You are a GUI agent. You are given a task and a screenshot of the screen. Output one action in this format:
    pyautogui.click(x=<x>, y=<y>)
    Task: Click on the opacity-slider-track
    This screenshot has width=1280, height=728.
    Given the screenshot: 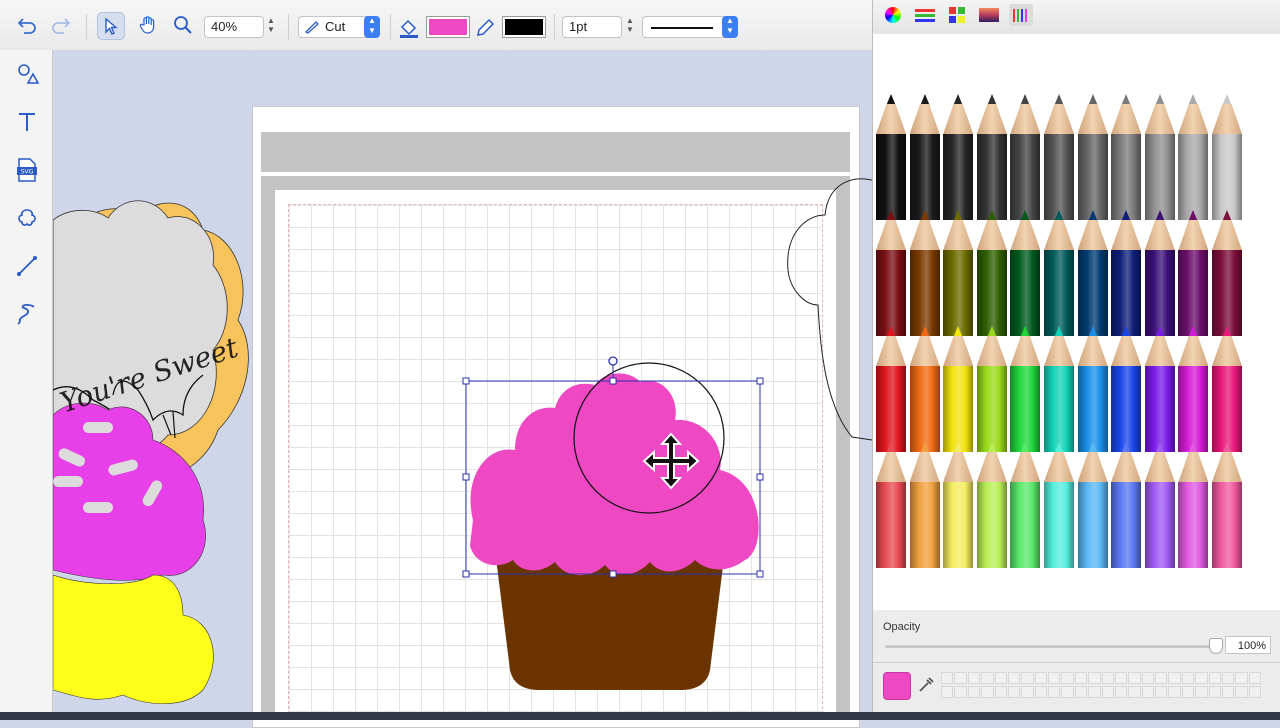 What is the action you would take?
    pyautogui.click(x=1050, y=646)
    